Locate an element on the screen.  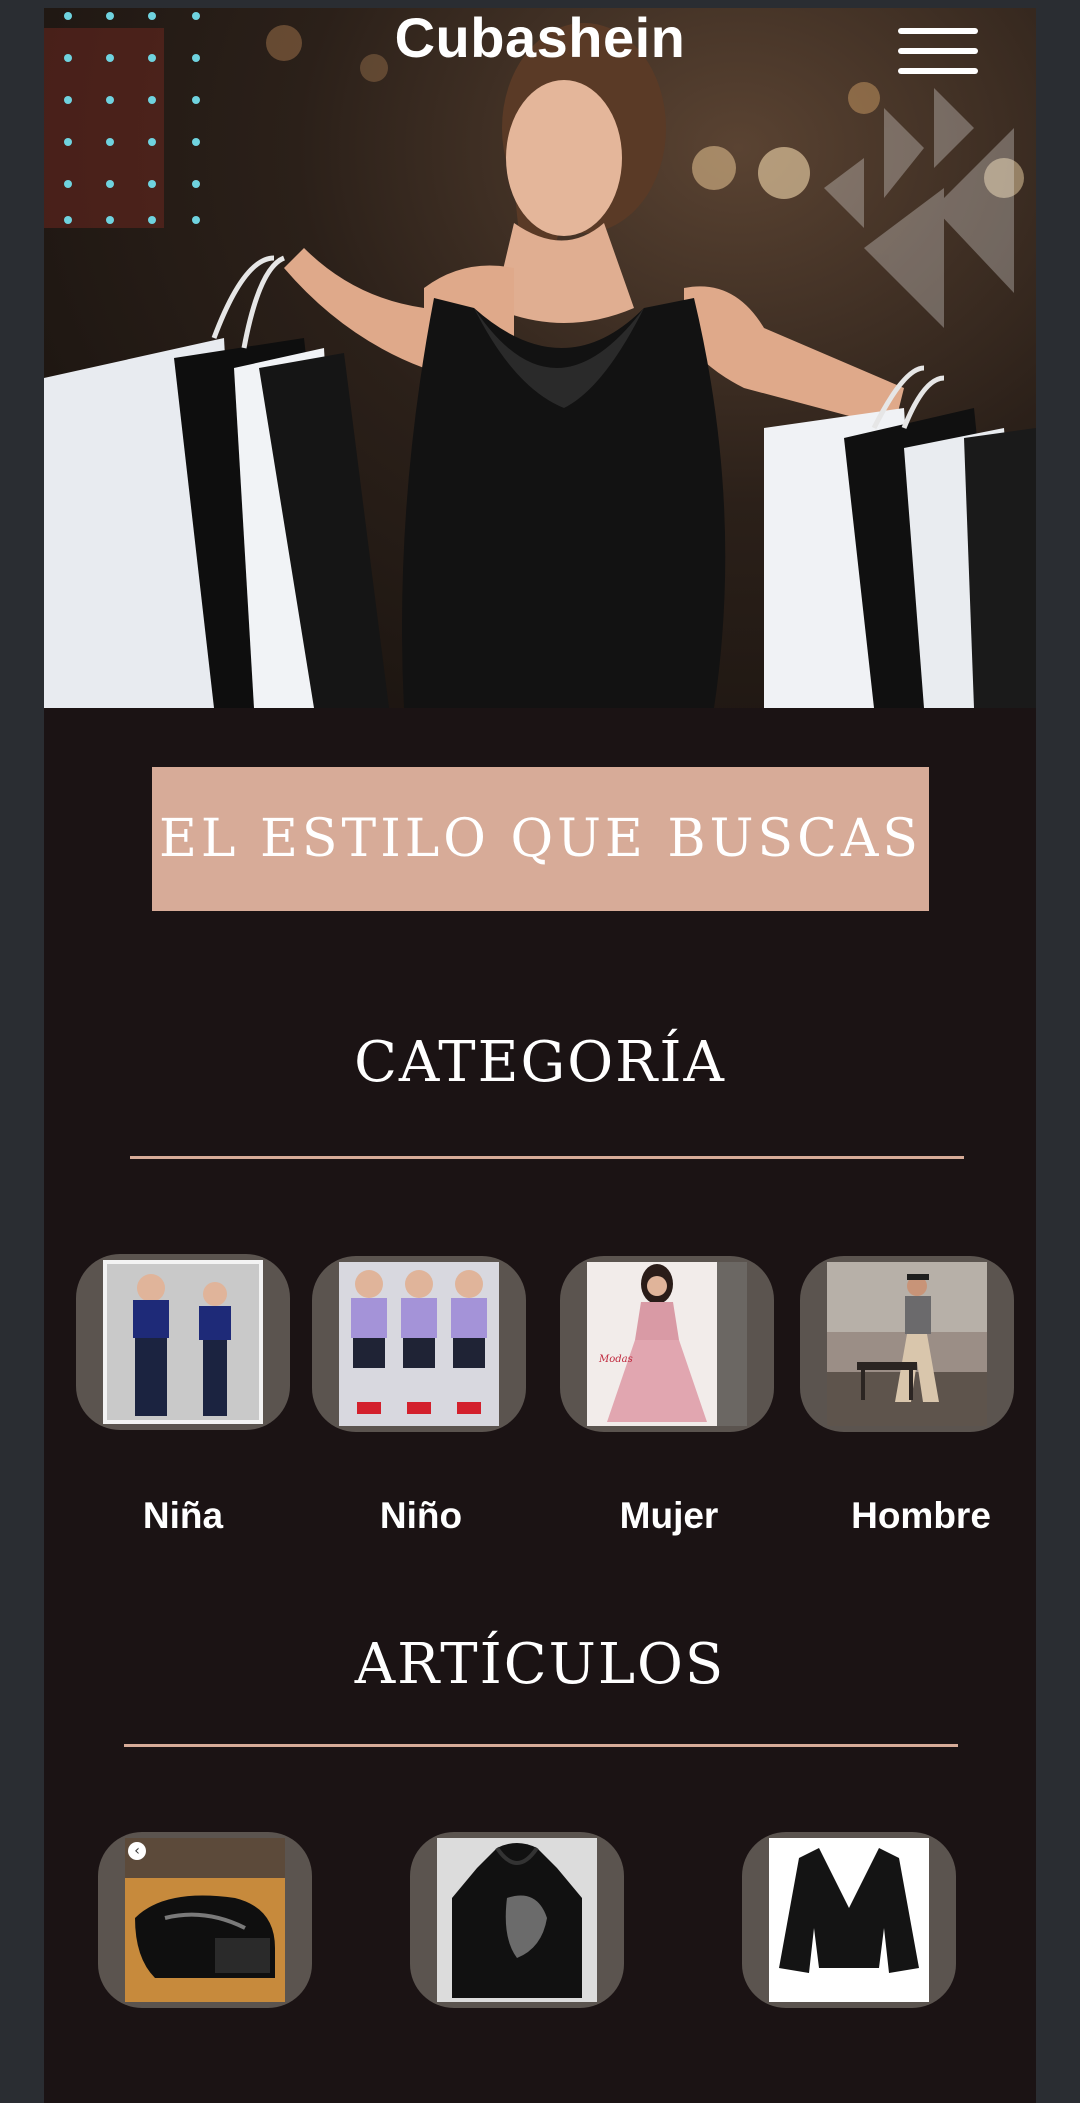
articles-title: ARTÍCULOS is located at coordinates (540, 1664).